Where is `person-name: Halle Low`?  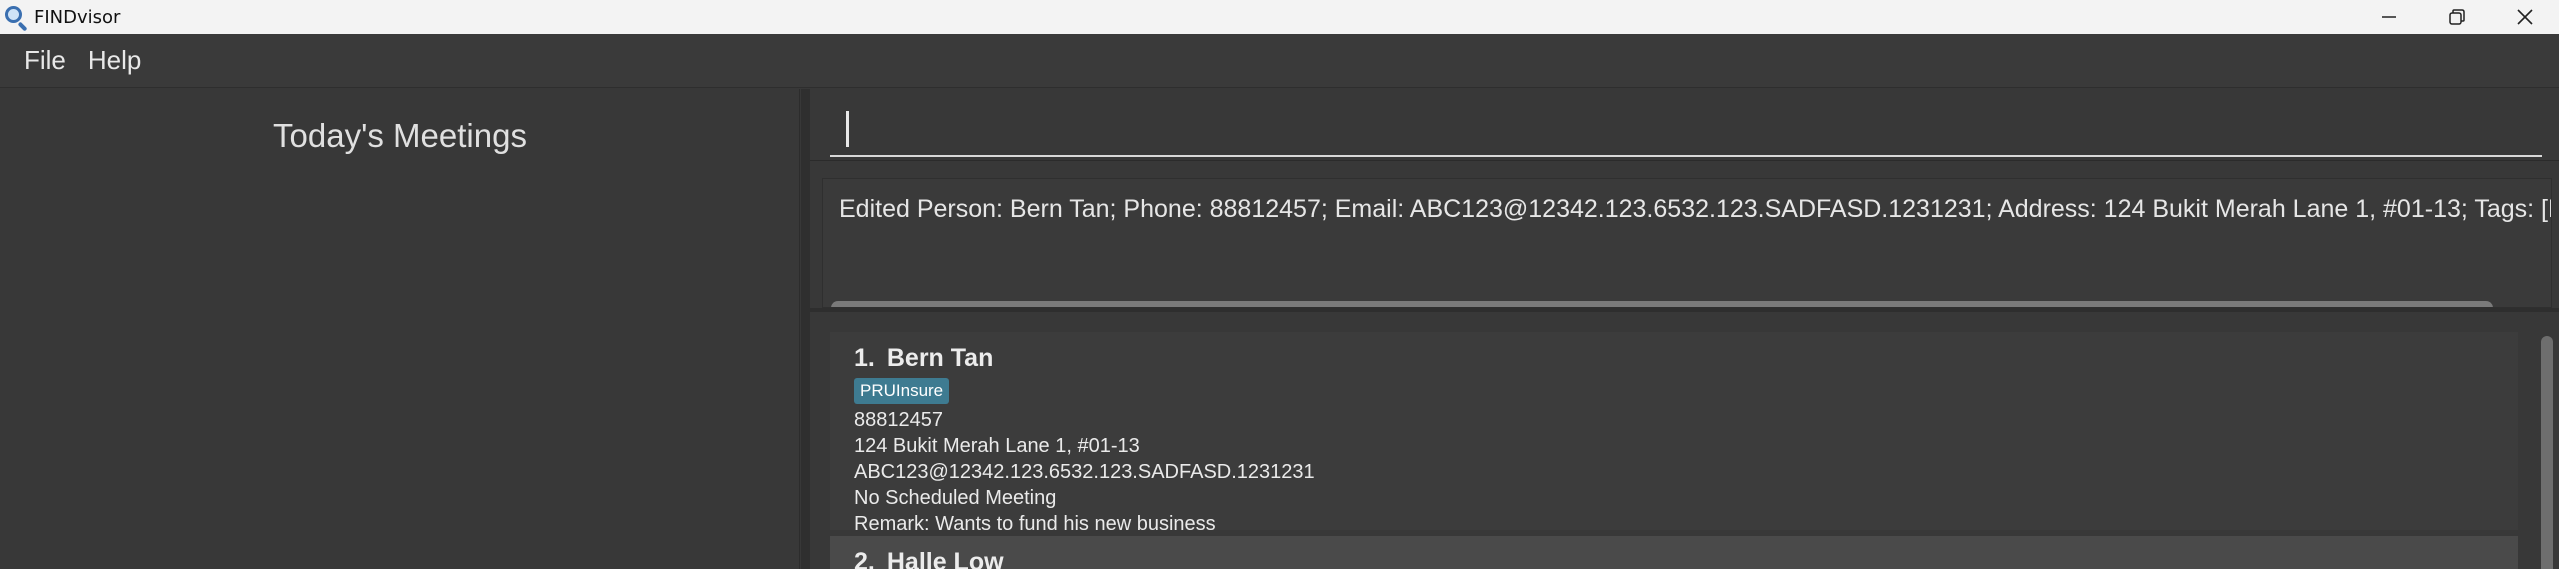 person-name: Halle Low is located at coordinates (945, 558).